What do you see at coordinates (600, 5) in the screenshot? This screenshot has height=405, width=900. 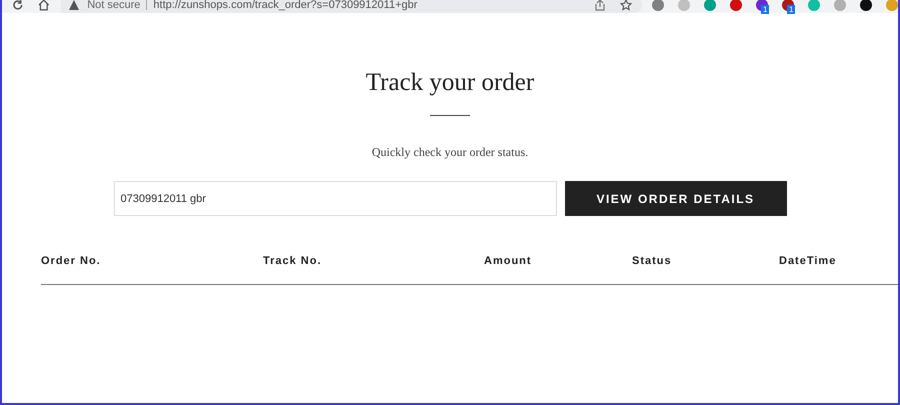 I see `share-icon` at bounding box center [600, 5].